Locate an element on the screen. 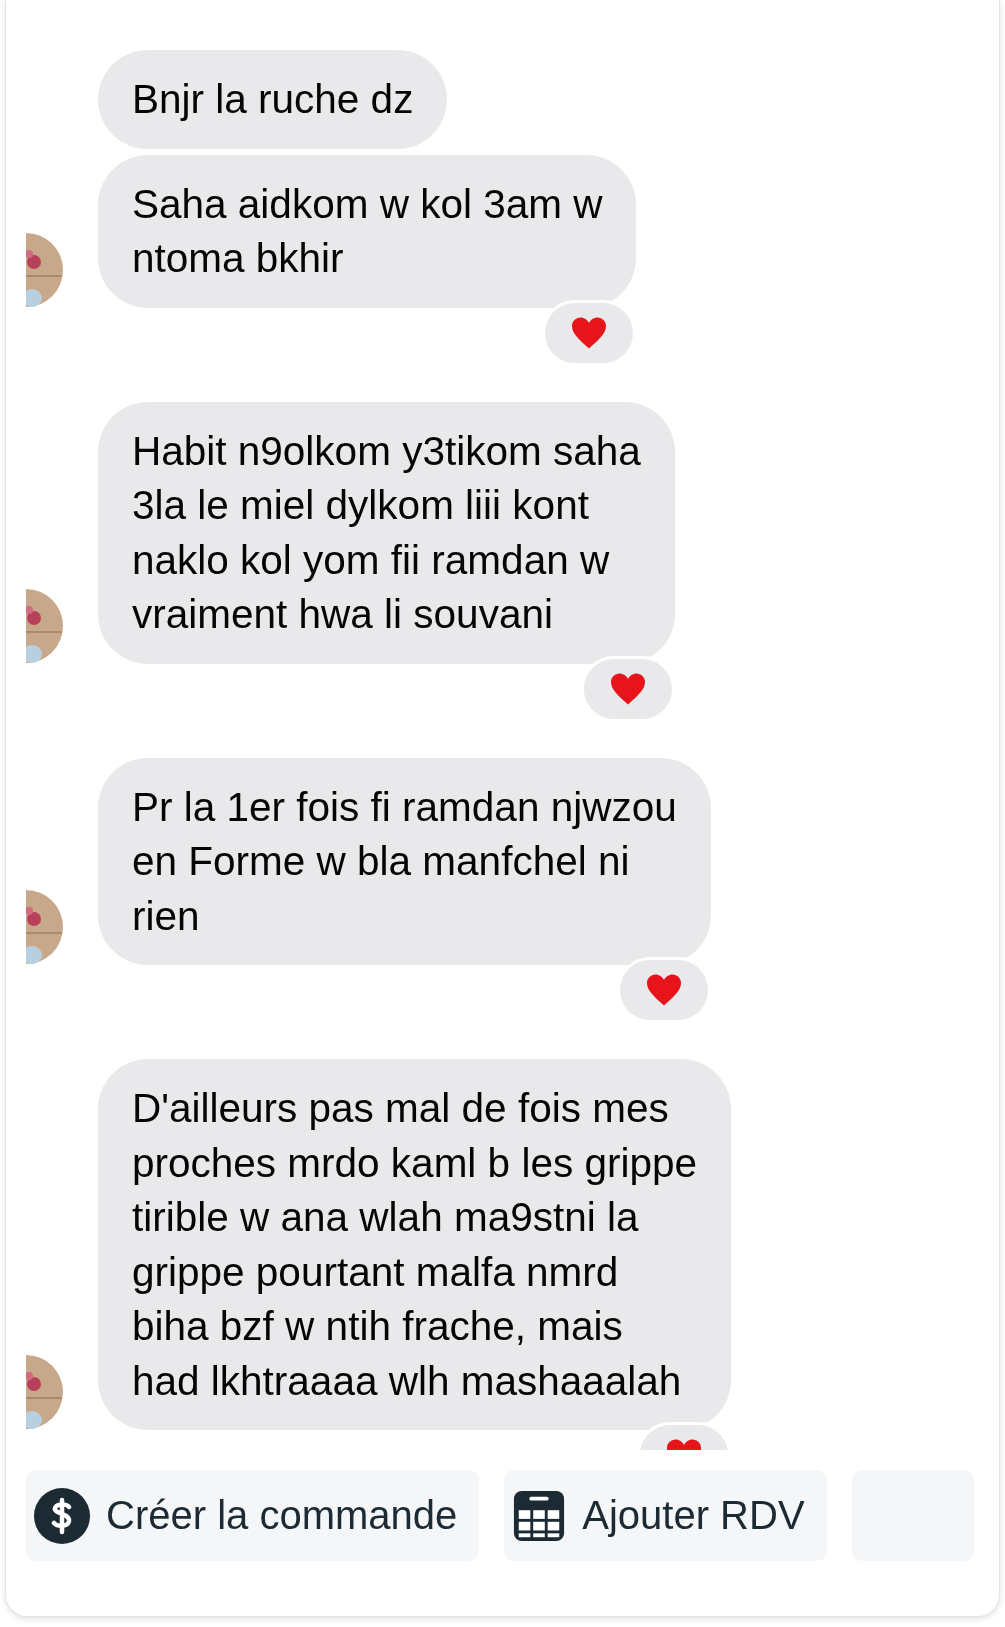 This screenshot has height=1627, width=1005. message-bubble: D'ailleurs pas mal de fois mes proches mrdo kaml b les grippe tirible w ana wlah ma9stni la grippe pourtant malfa nmrd biha bzf w ntih frache, mais had lkhtraaaa wlh mashaaalah is located at coordinates (414, 1244).